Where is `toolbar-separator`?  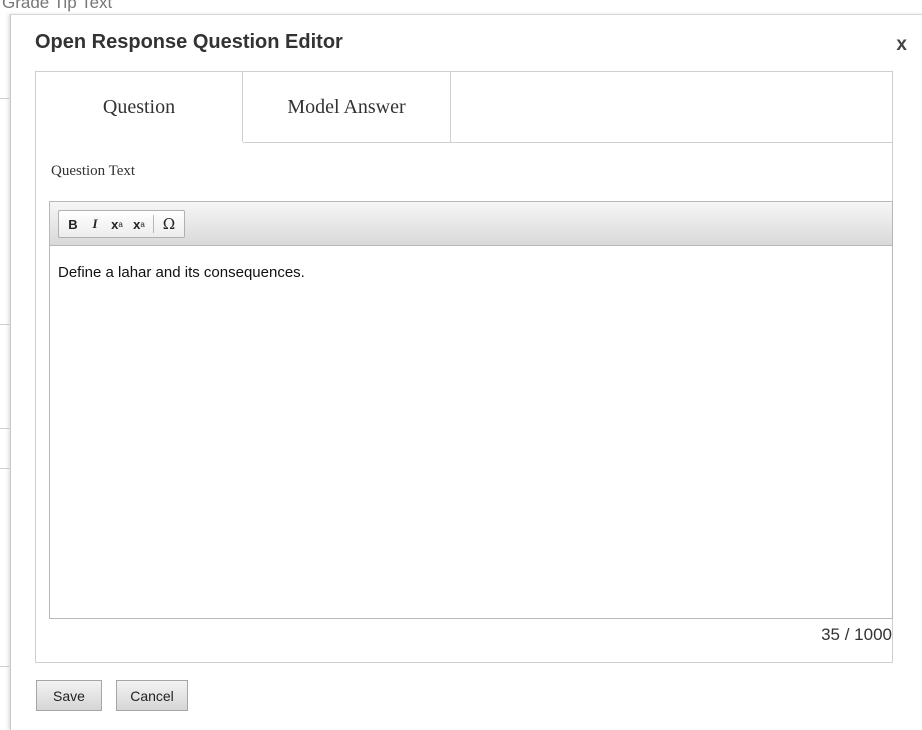 toolbar-separator is located at coordinates (153, 224).